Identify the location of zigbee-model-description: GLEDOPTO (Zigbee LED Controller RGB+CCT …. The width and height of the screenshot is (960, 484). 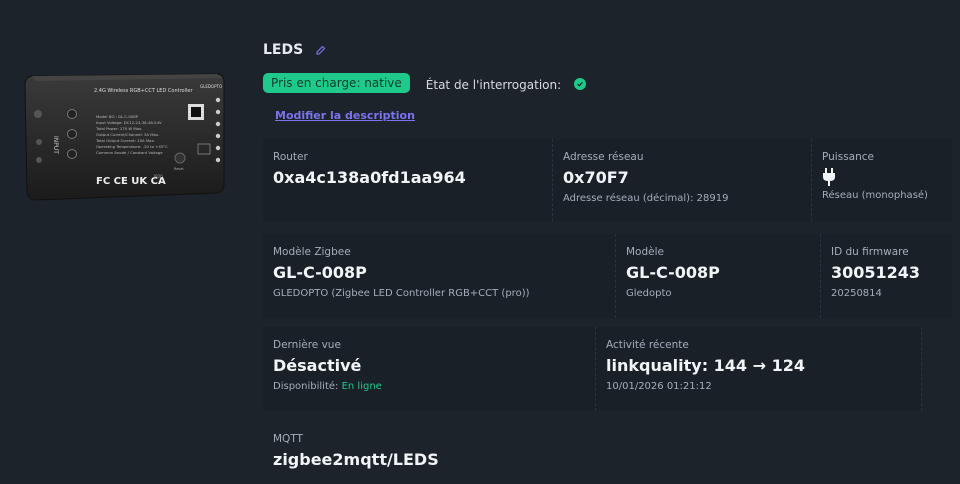
(401, 293).